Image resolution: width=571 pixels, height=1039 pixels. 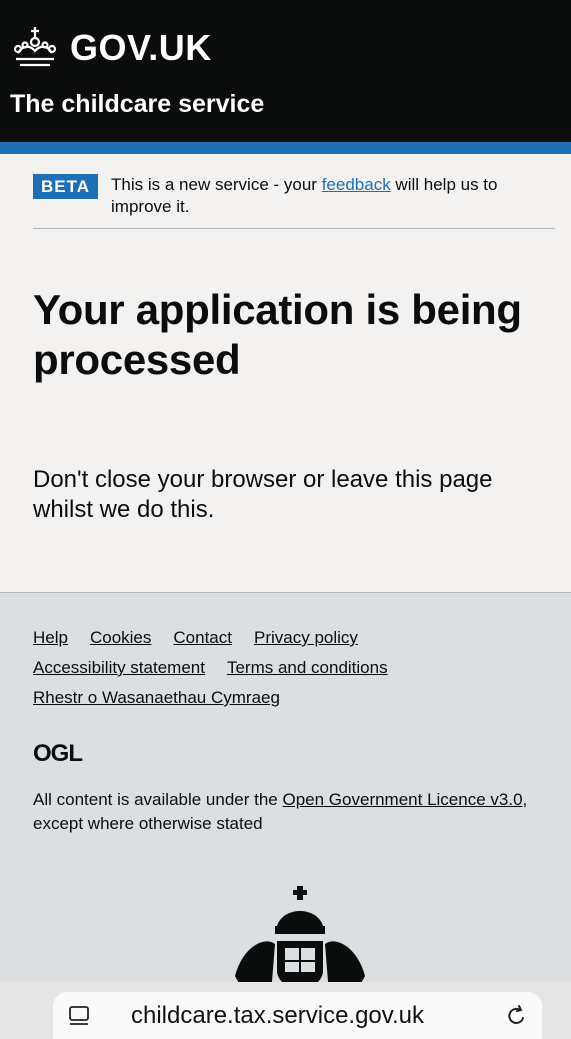 I want to click on licence-link: Open Government Licence v3.0, so click(x=403, y=799).